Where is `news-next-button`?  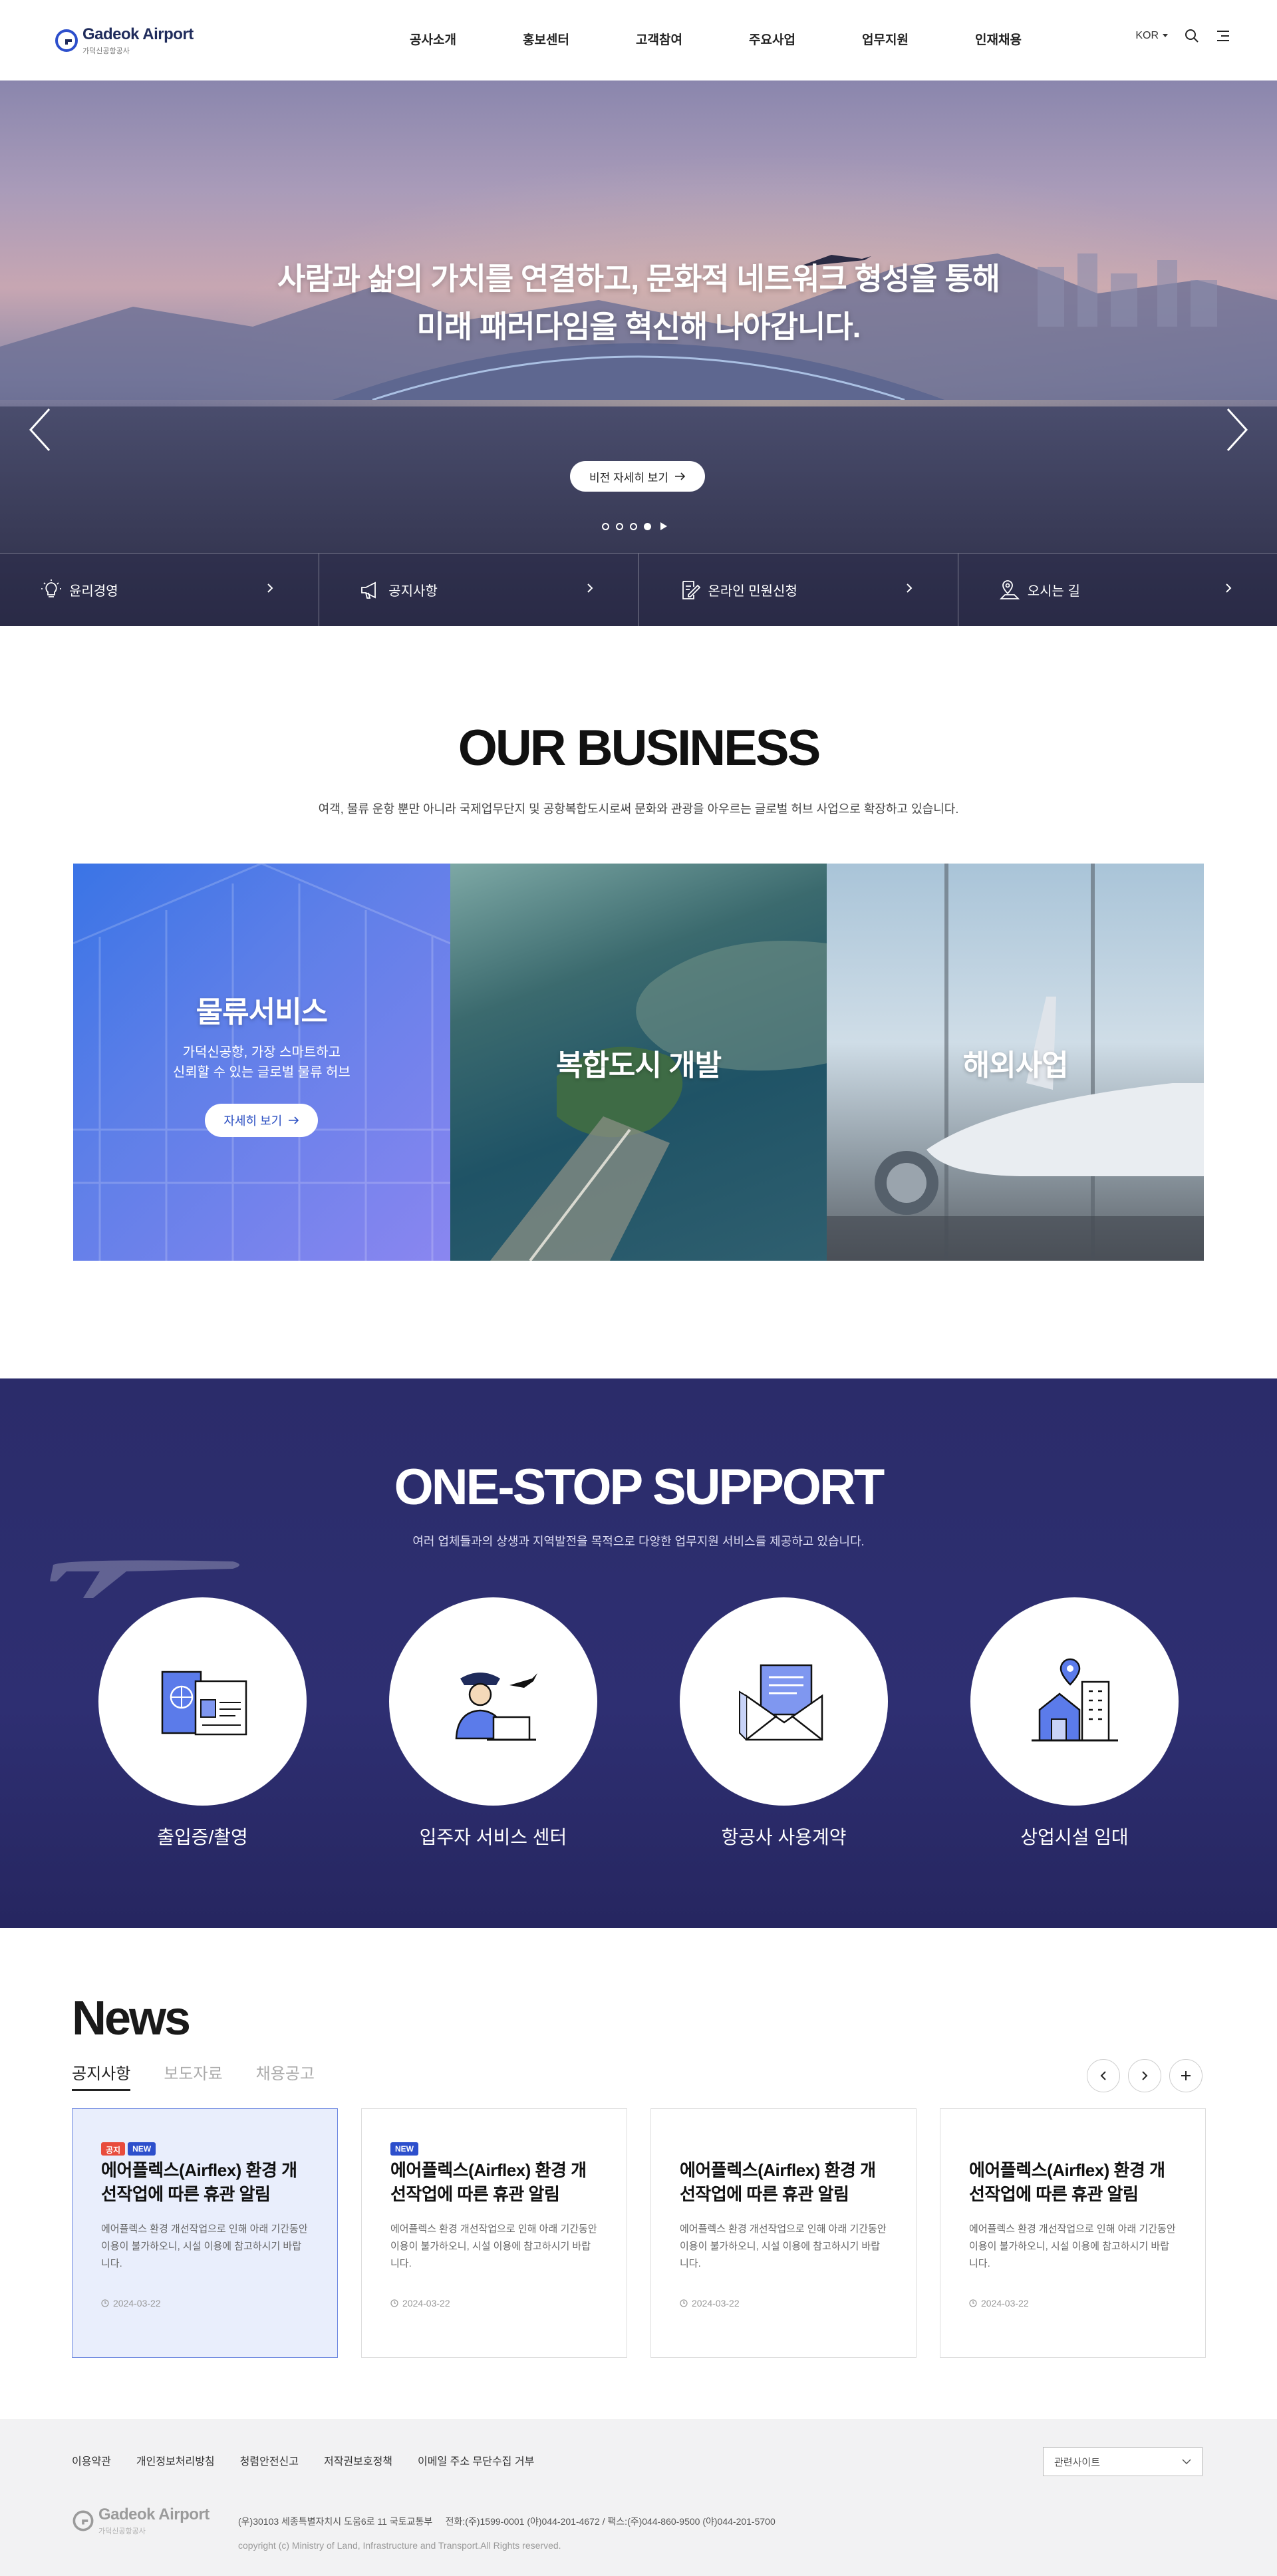 news-next-button is located at coordinates (1145, 2075).